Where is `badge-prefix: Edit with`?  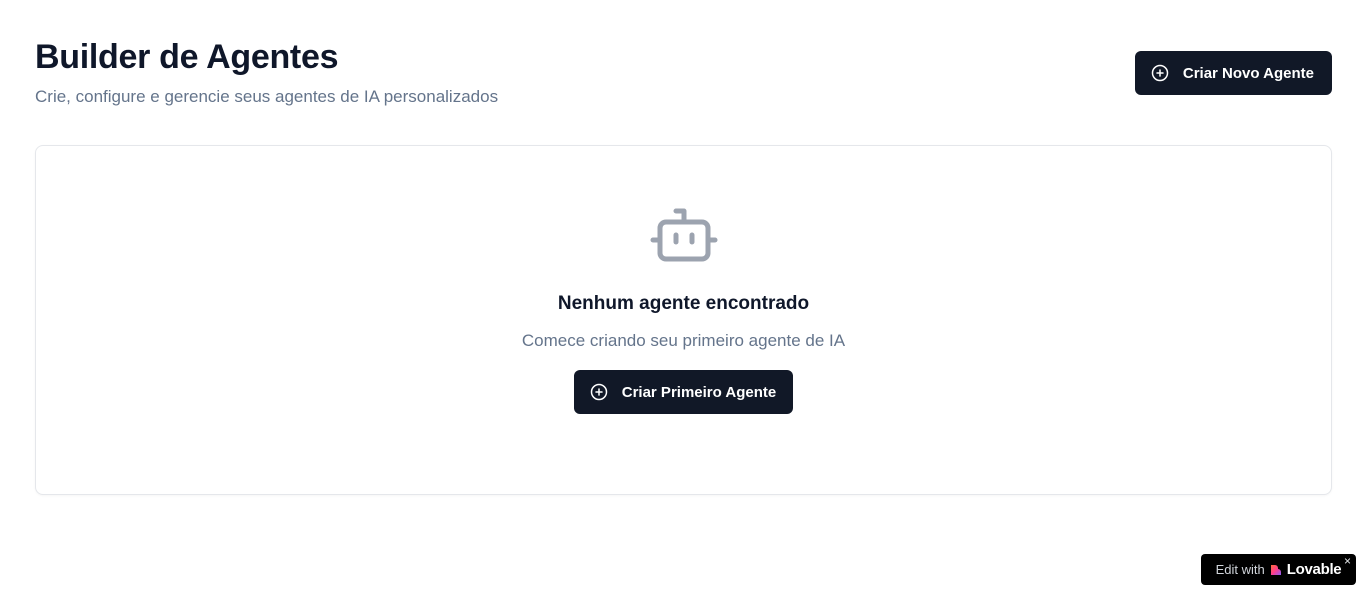
badge-prefix: Edit with is located at coordinates (1240, 569).